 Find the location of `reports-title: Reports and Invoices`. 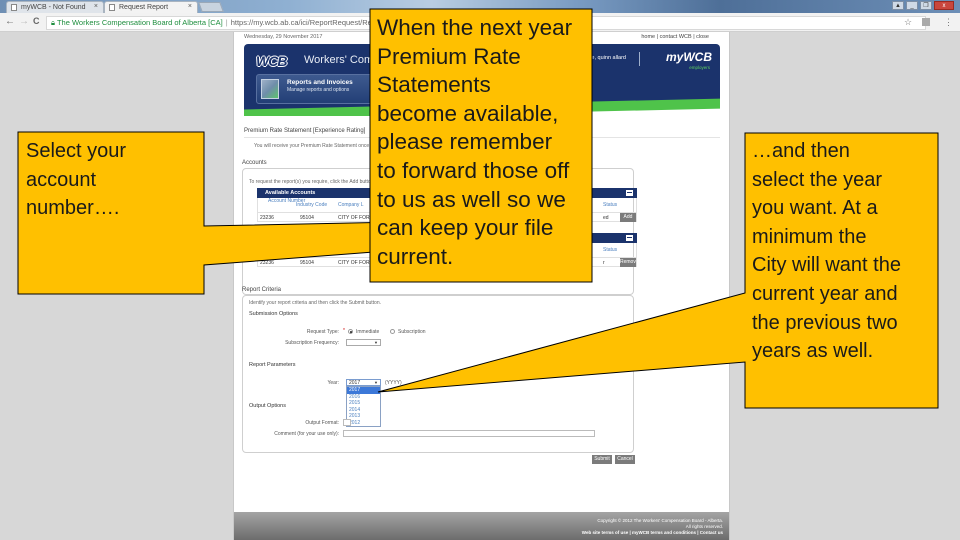

reports-title: Reports and Invoices is located at coordinates (320, 82).